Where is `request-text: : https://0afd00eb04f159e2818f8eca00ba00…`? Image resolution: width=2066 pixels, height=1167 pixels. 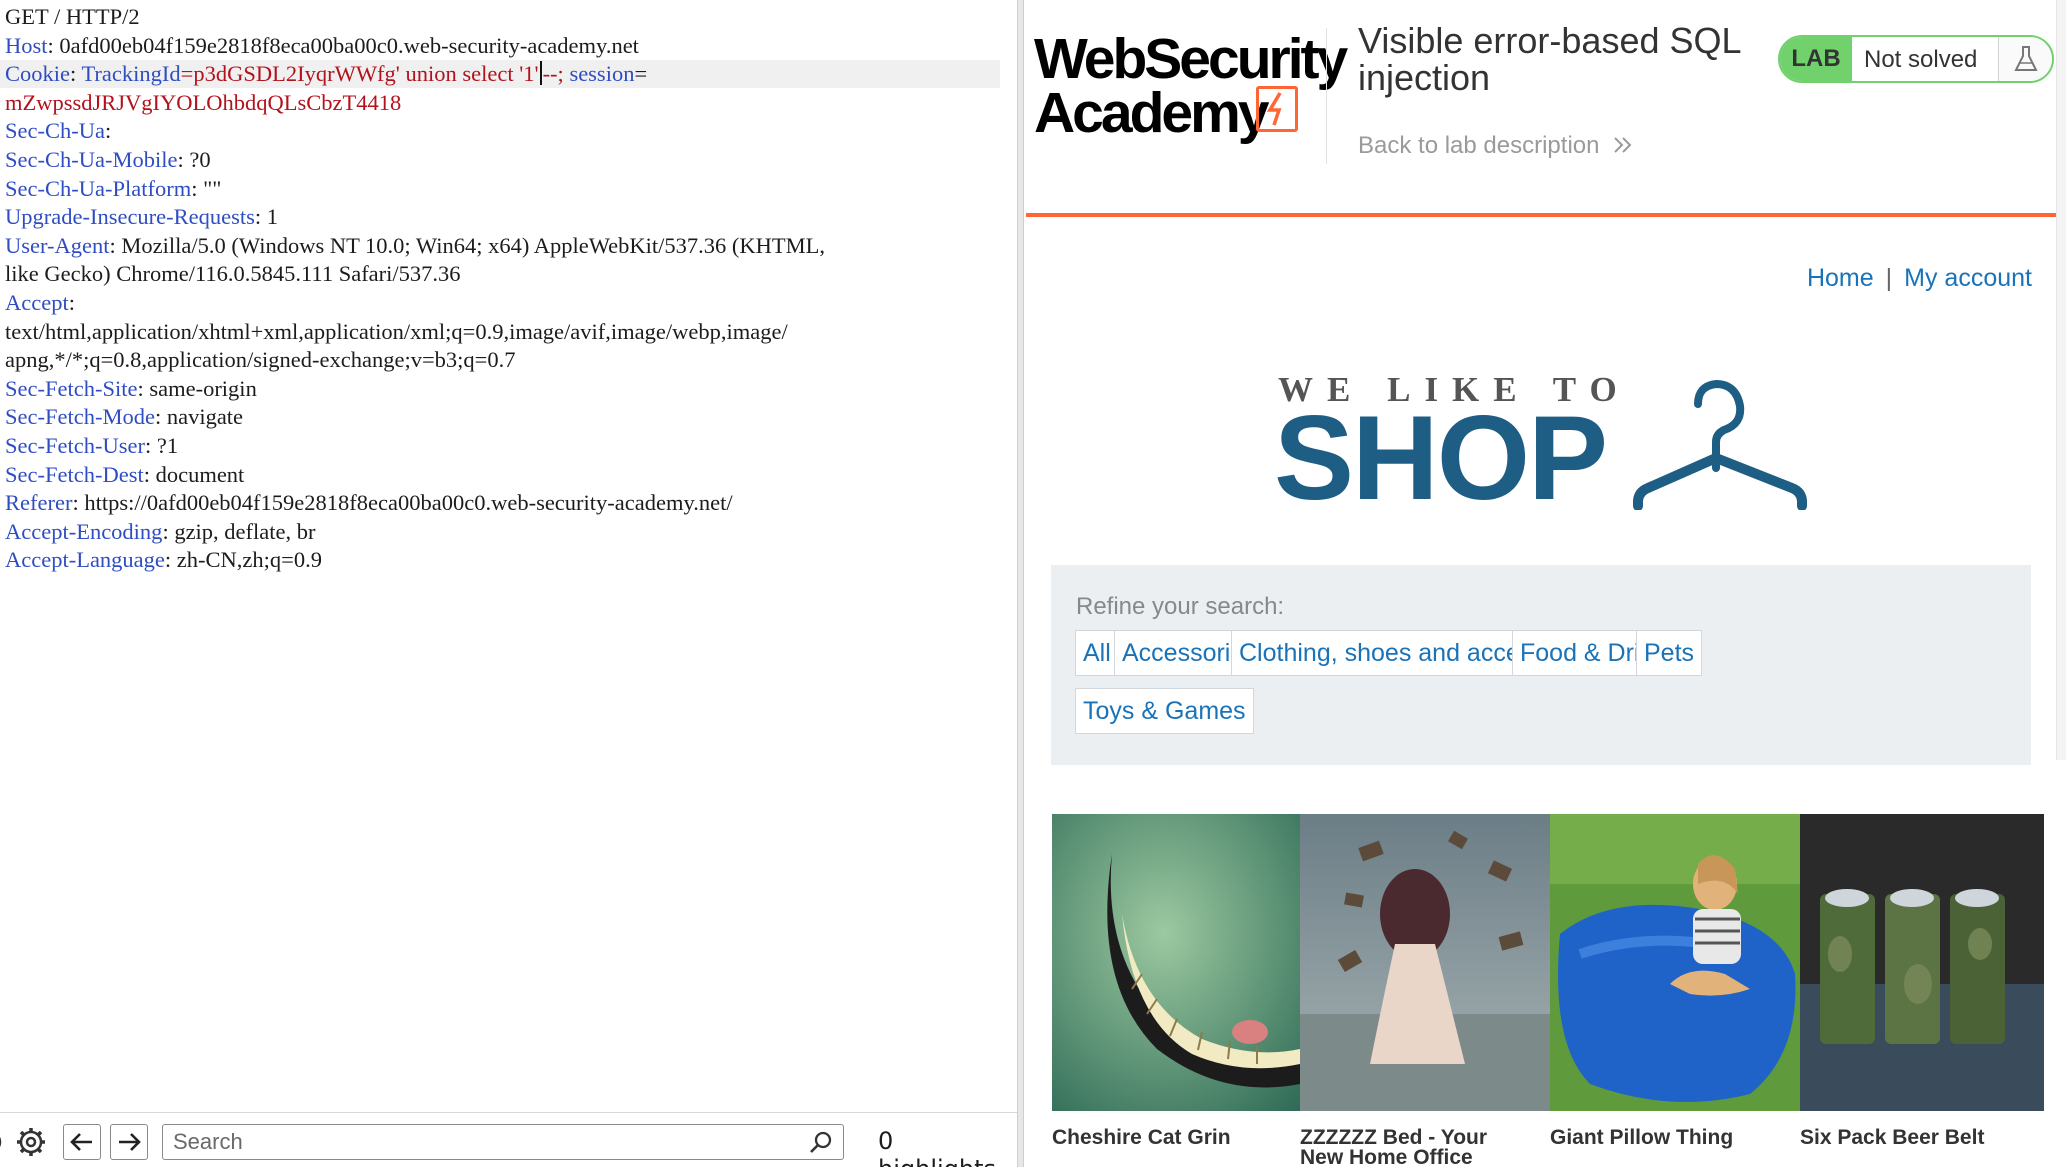 request-text: : https://0afd00eb04f159e2818f8eca00ba00… is located at coordinates (402, 503).